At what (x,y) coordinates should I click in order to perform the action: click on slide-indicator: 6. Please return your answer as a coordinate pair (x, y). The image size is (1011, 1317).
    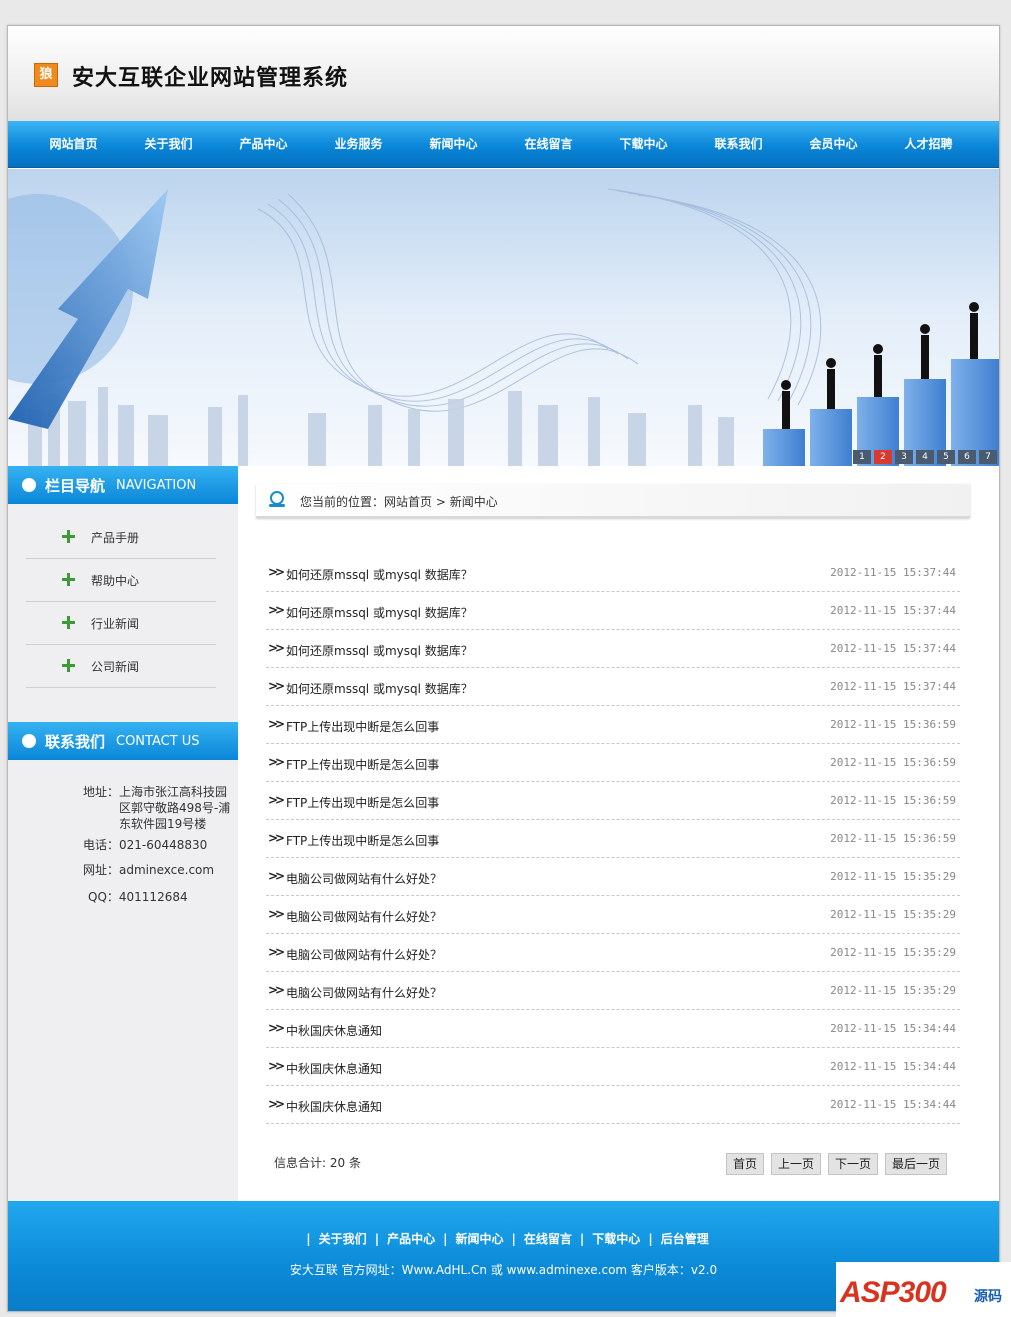
    Looking at the image, I should click on (967, 457).